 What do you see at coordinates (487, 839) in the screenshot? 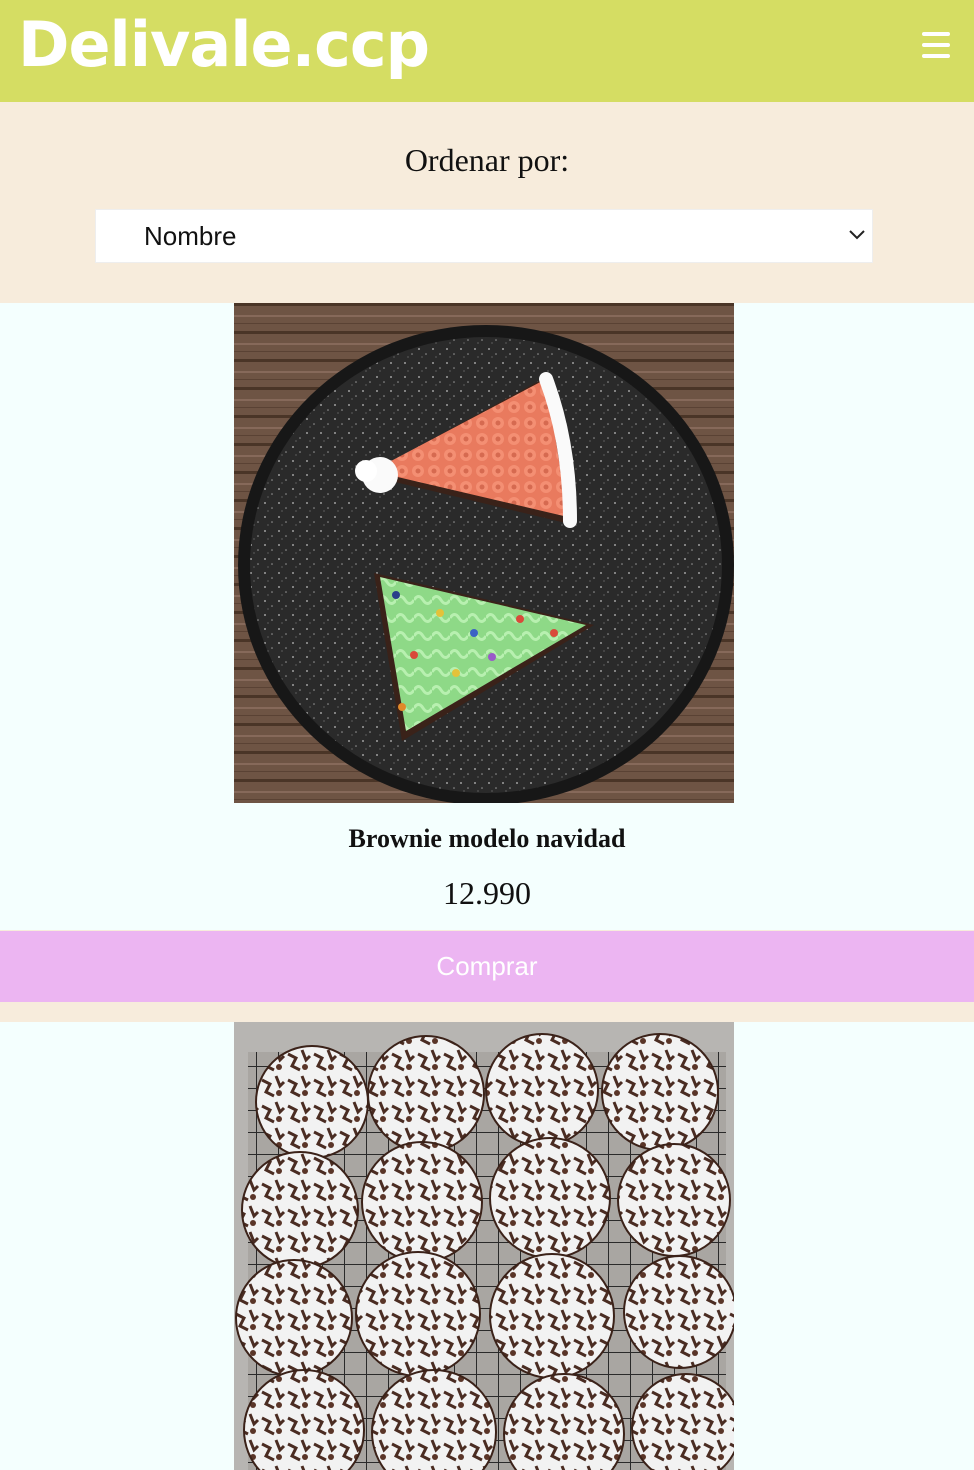
I see `product-name: Brownie modelo navidad` at bounding box center [487, 839].